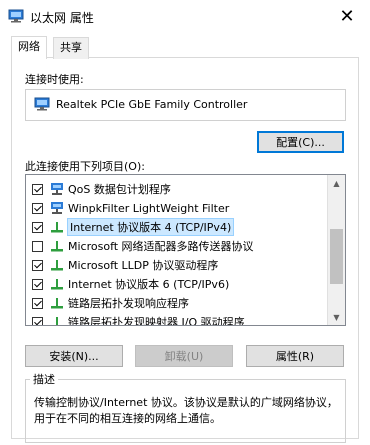 The height and width of the screenshot is (445, 370). I want to click on network-component-icon, so click(57, 208).